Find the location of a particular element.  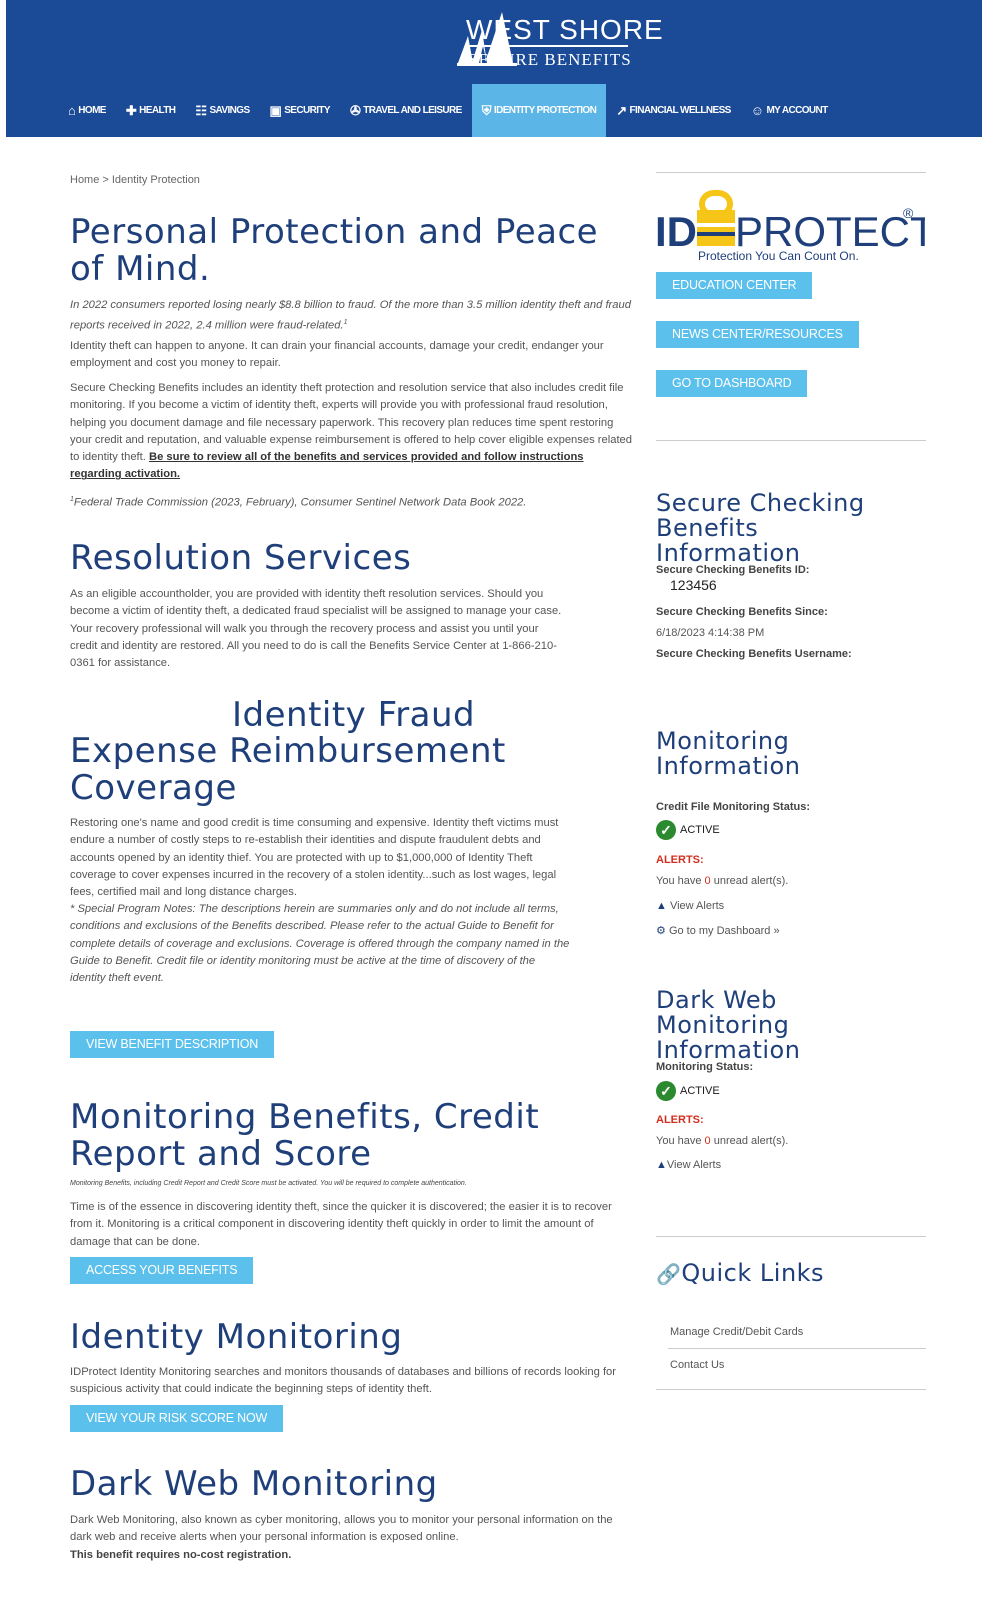

scb-id-value: 123456 is located at coordinates (693, 585).